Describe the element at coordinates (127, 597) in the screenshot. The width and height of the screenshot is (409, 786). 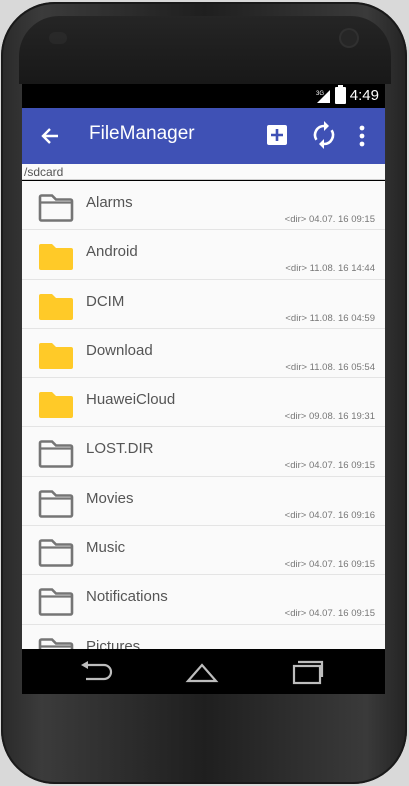
I see `file-name: Notifications` at that location.